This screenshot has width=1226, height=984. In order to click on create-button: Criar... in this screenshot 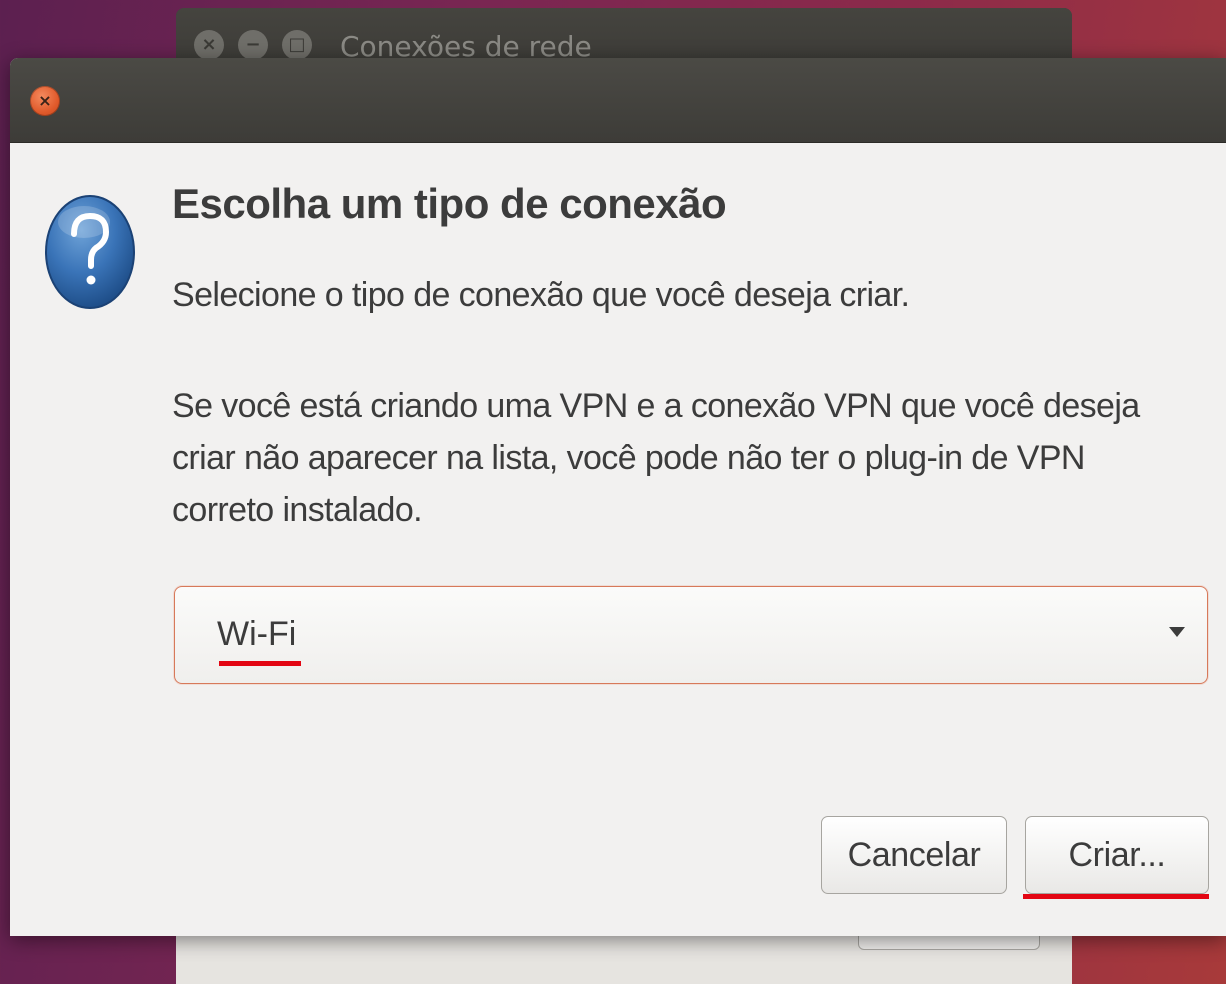, I will do `click(1117, 855)`.